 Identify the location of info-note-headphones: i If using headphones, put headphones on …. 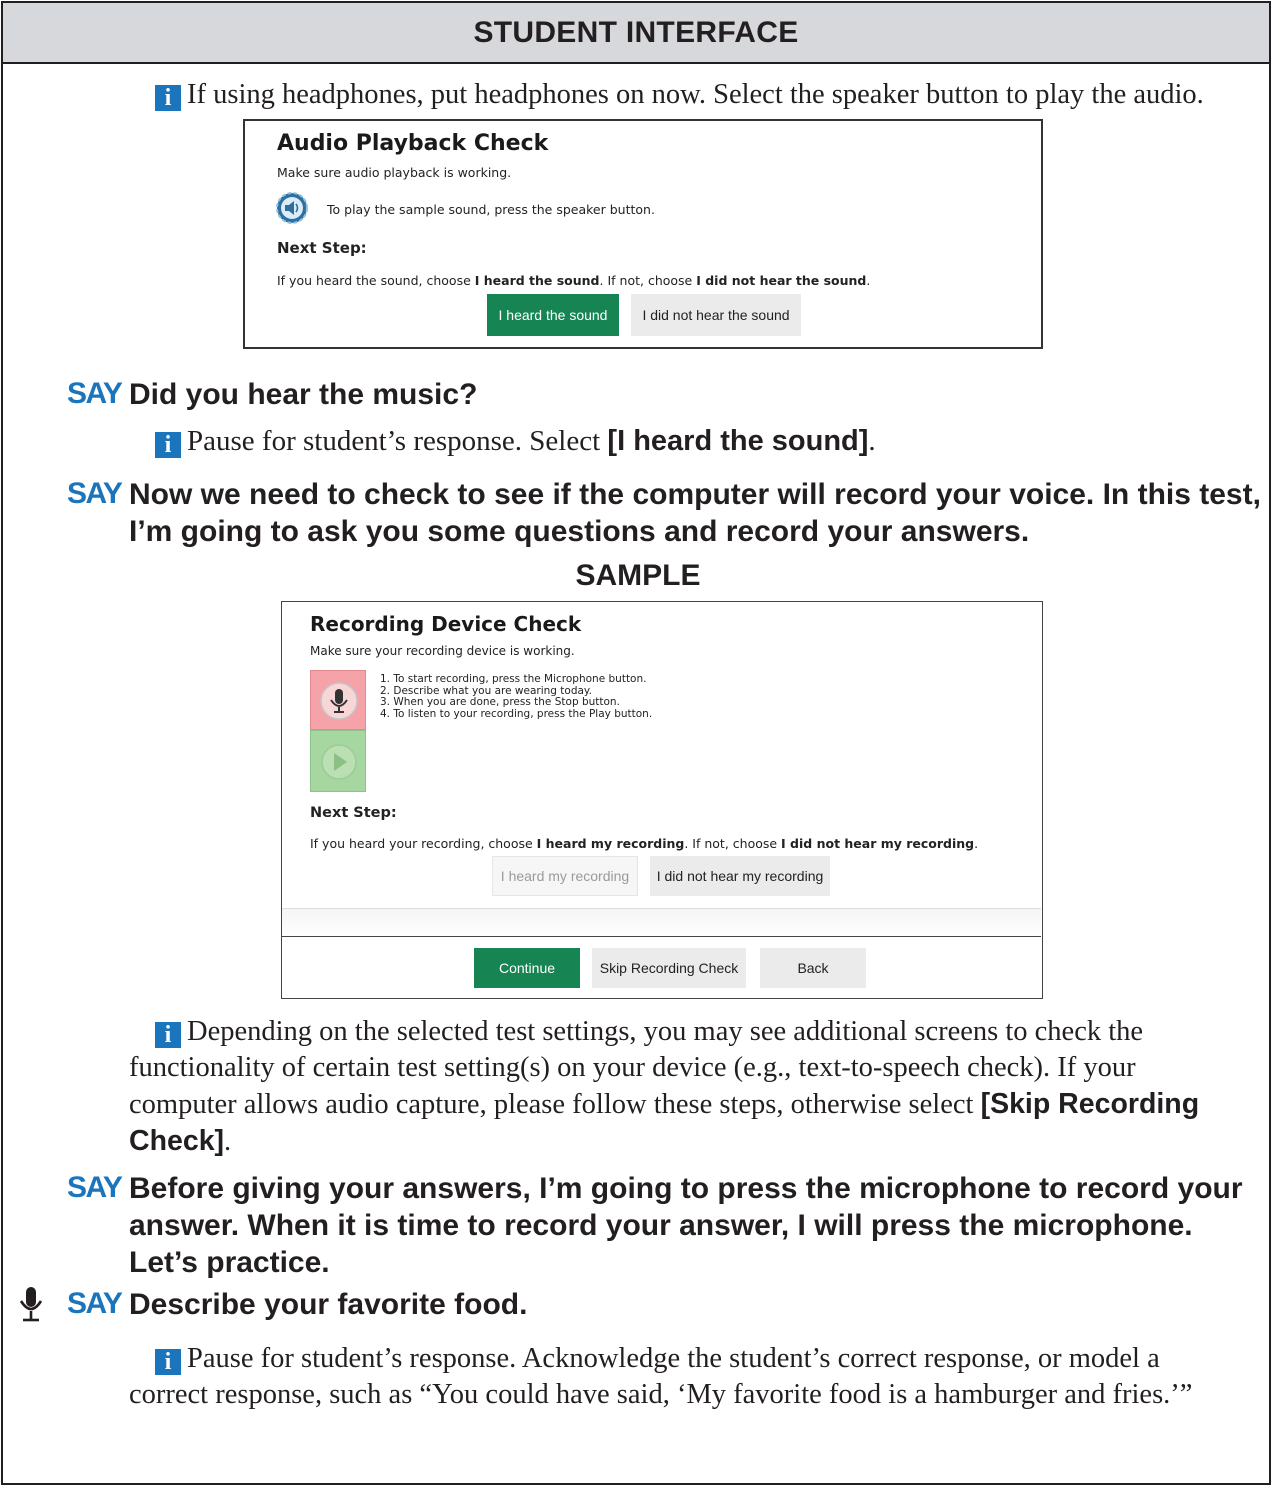
(710, 95).